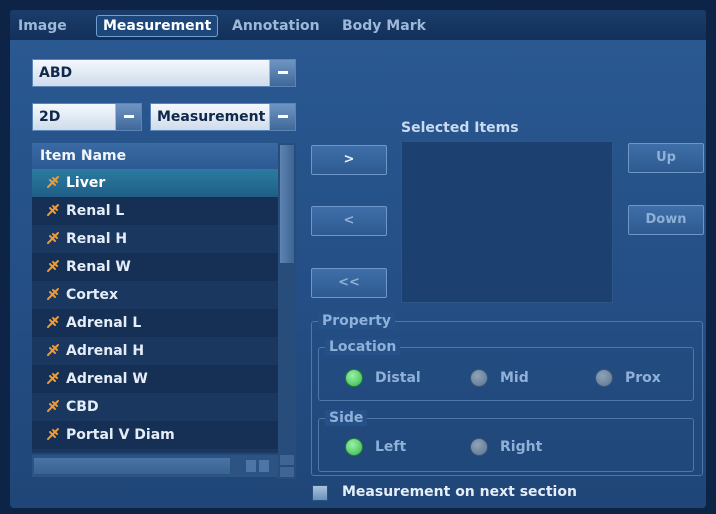  What do you see at coordinates (349, 160) in the screenshot?
I see `add-item-button: >` at bounding box center [349, 160].